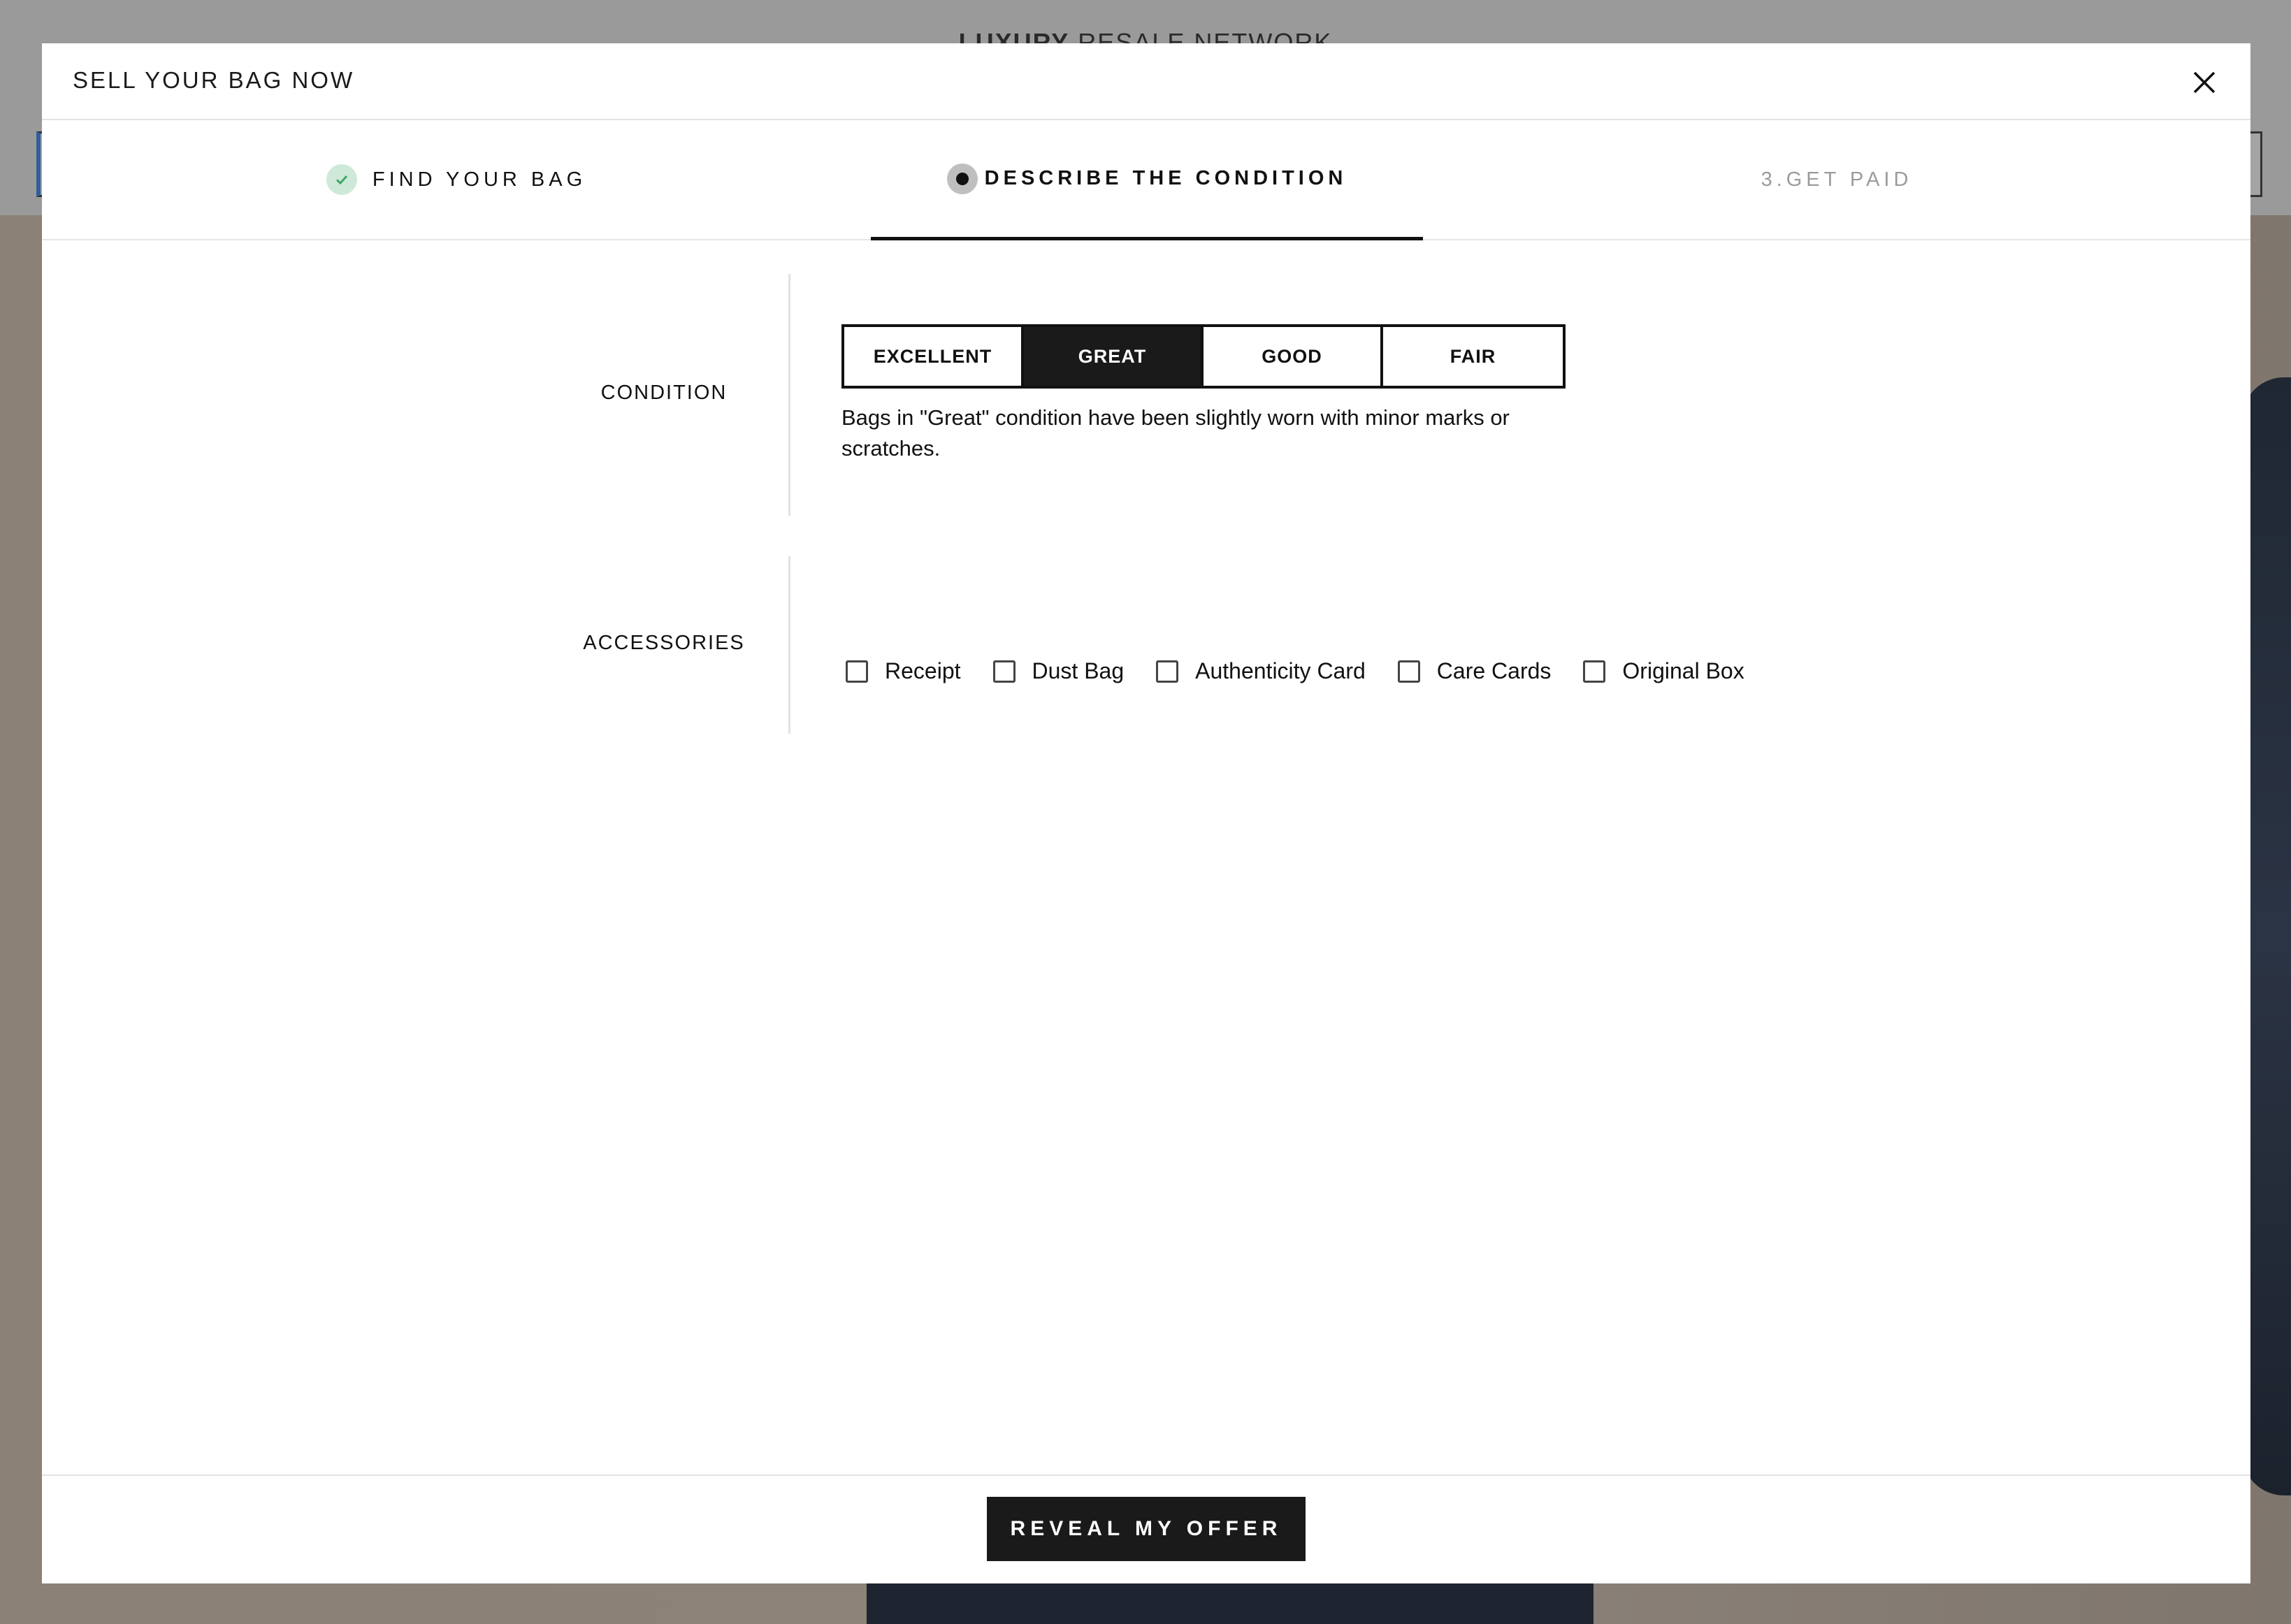 Image resolution: width=2291 pixels, height=1624 pixels. What do you see at coordinates (789, 395) in the screenshot?
I see `condition-divider` at bounding box center [789, 395].